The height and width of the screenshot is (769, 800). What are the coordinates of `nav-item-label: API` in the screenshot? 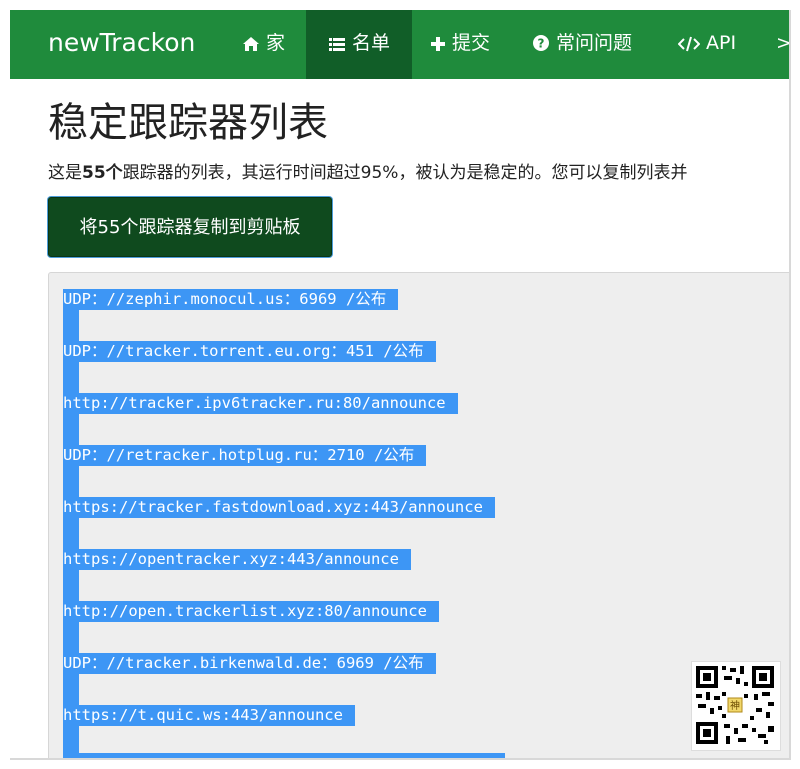 It's located at (721, 43).